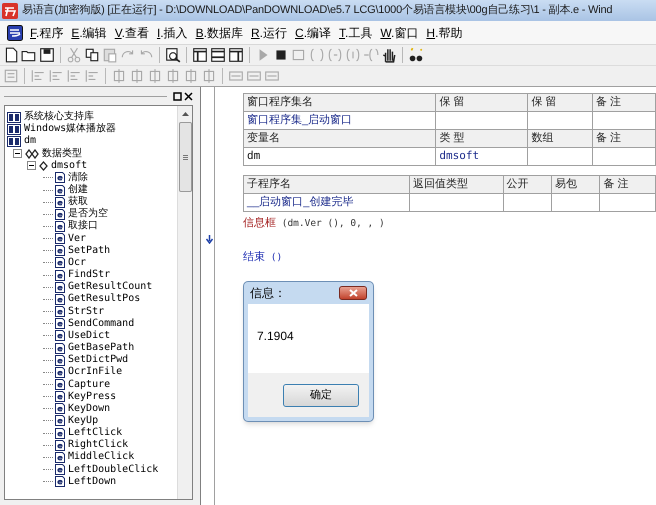  What do you see at coordinates (327, 185) in the screenshot?
I see `column-header: 子程序名` at bounding box center [327, 185].